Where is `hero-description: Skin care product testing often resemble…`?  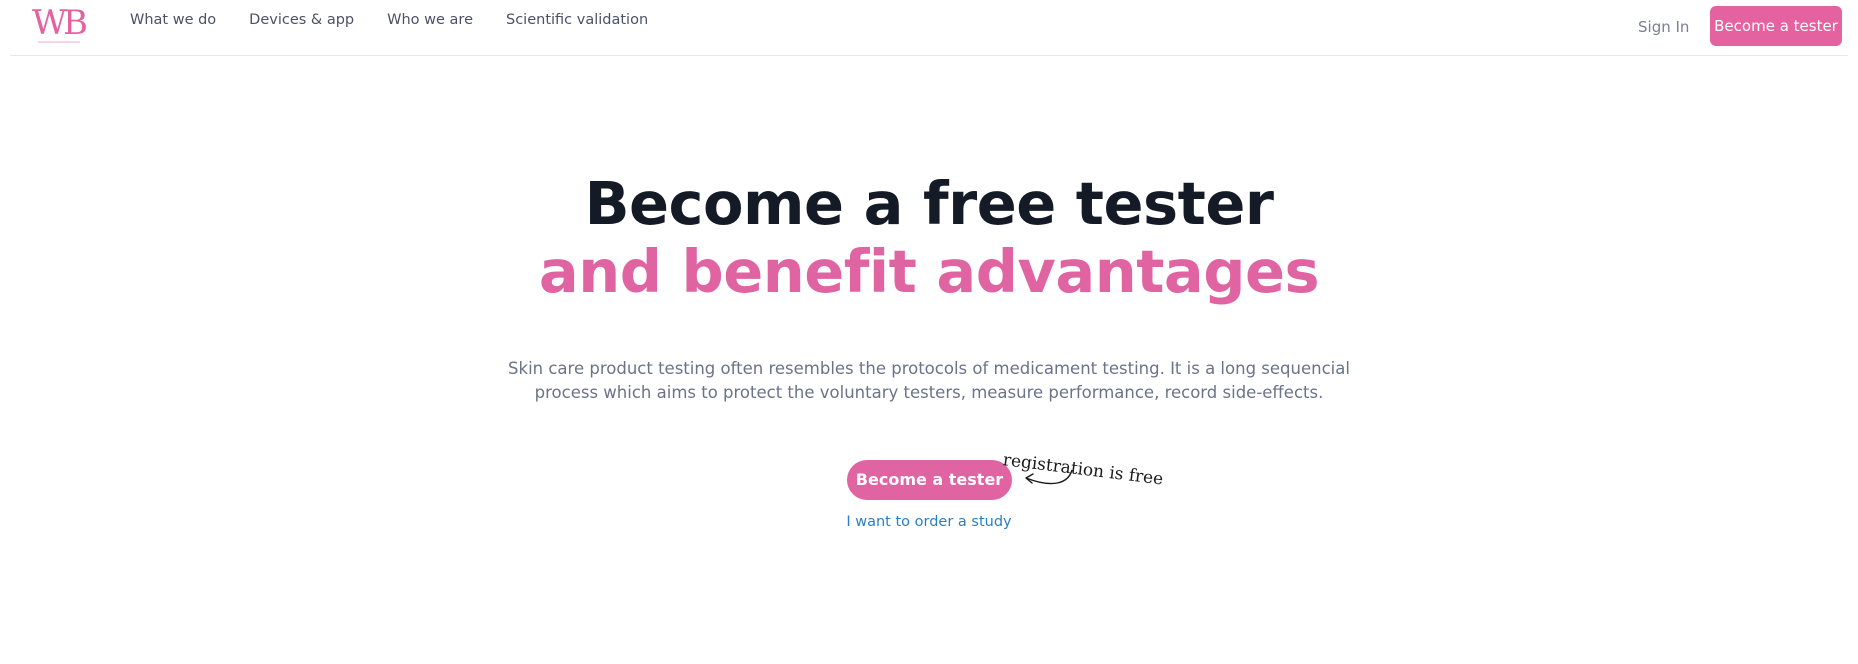
hero-description: Skin care product testing often resemble… is located at coordinates (929, 381).